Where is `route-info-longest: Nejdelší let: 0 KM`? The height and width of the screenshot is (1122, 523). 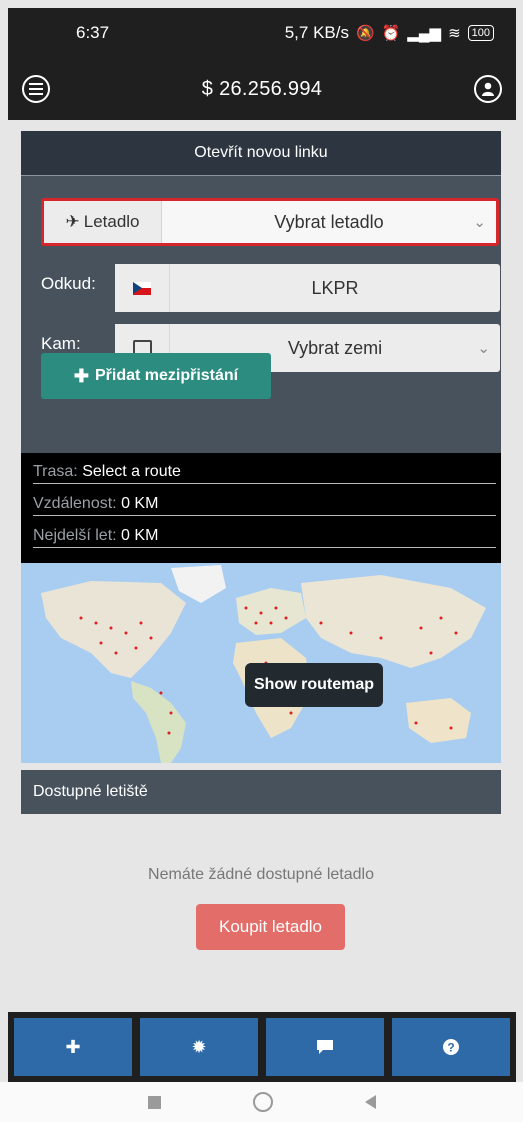
route-info-longest: Nejdelší let: 0 KM is located at coordinates (264, 536).